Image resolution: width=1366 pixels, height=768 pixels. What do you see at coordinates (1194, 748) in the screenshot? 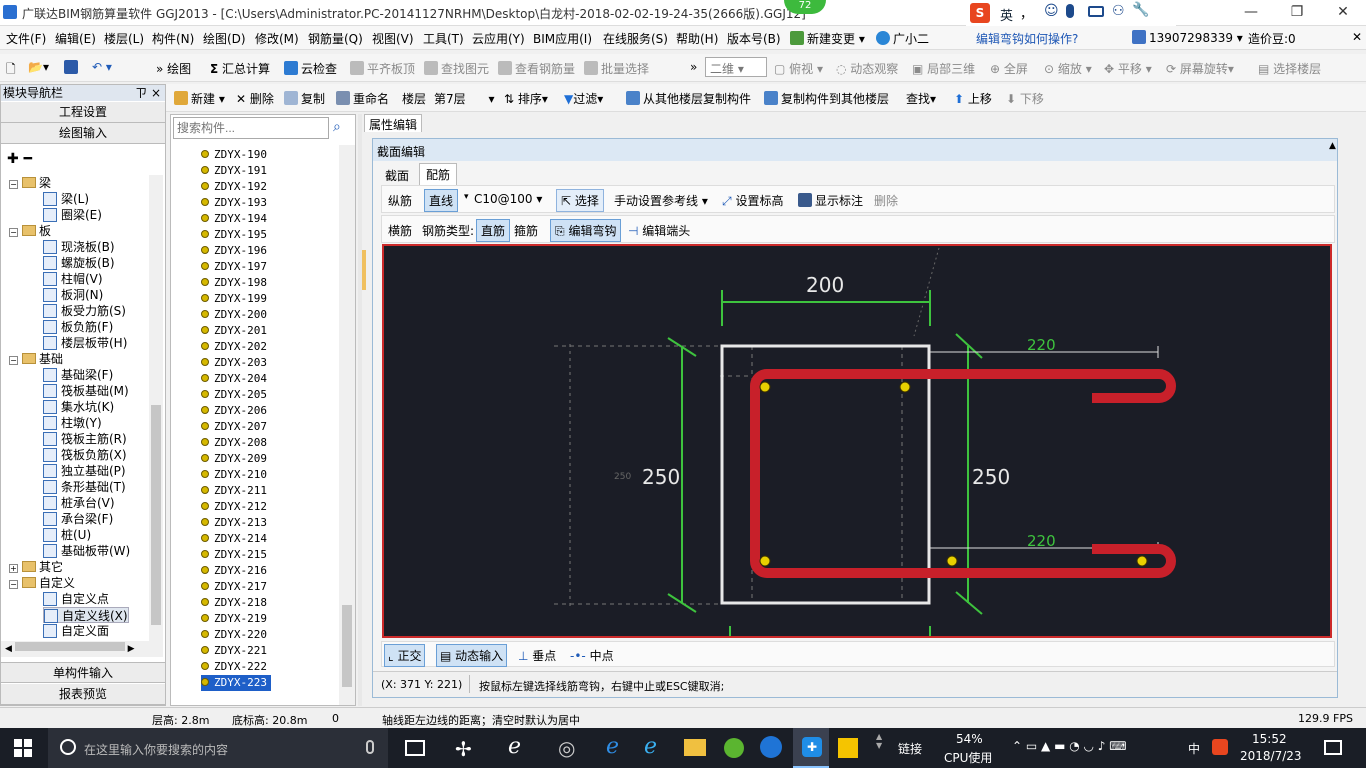
I see `ime-indicator: 中` at bounding box center [1194, 748].